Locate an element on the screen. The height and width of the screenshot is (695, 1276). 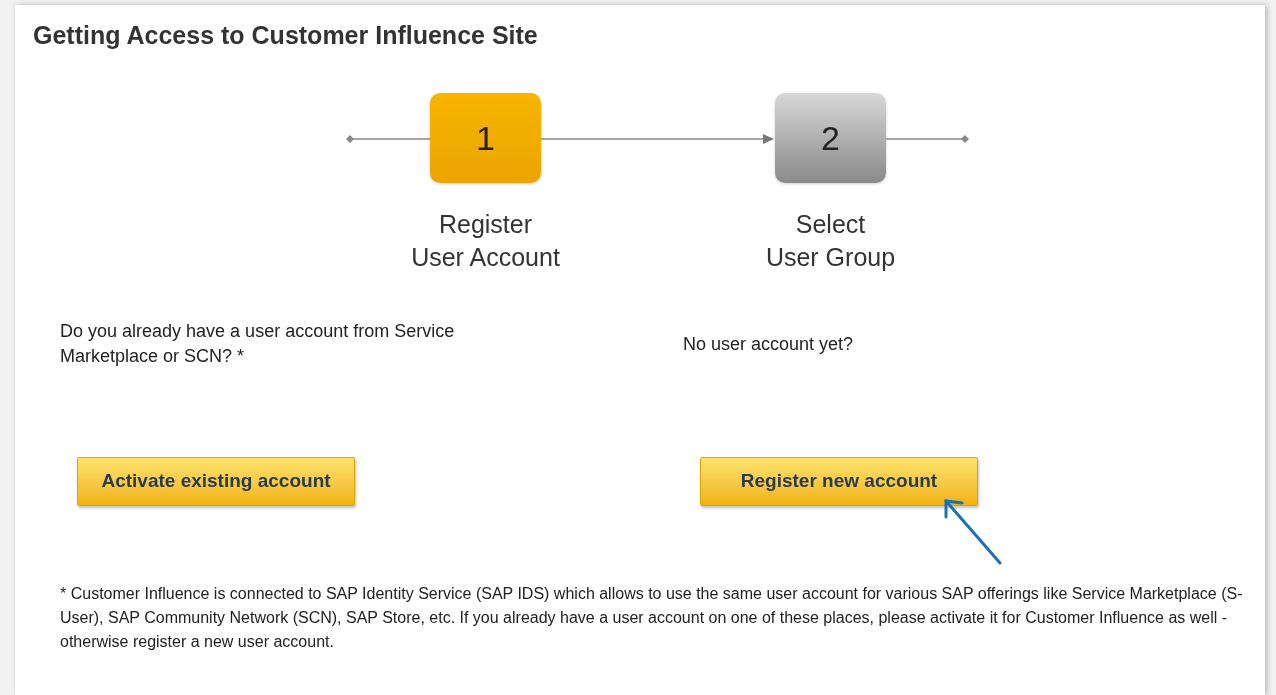
register-account-button: Register new account is located at coordinates (839, 481).